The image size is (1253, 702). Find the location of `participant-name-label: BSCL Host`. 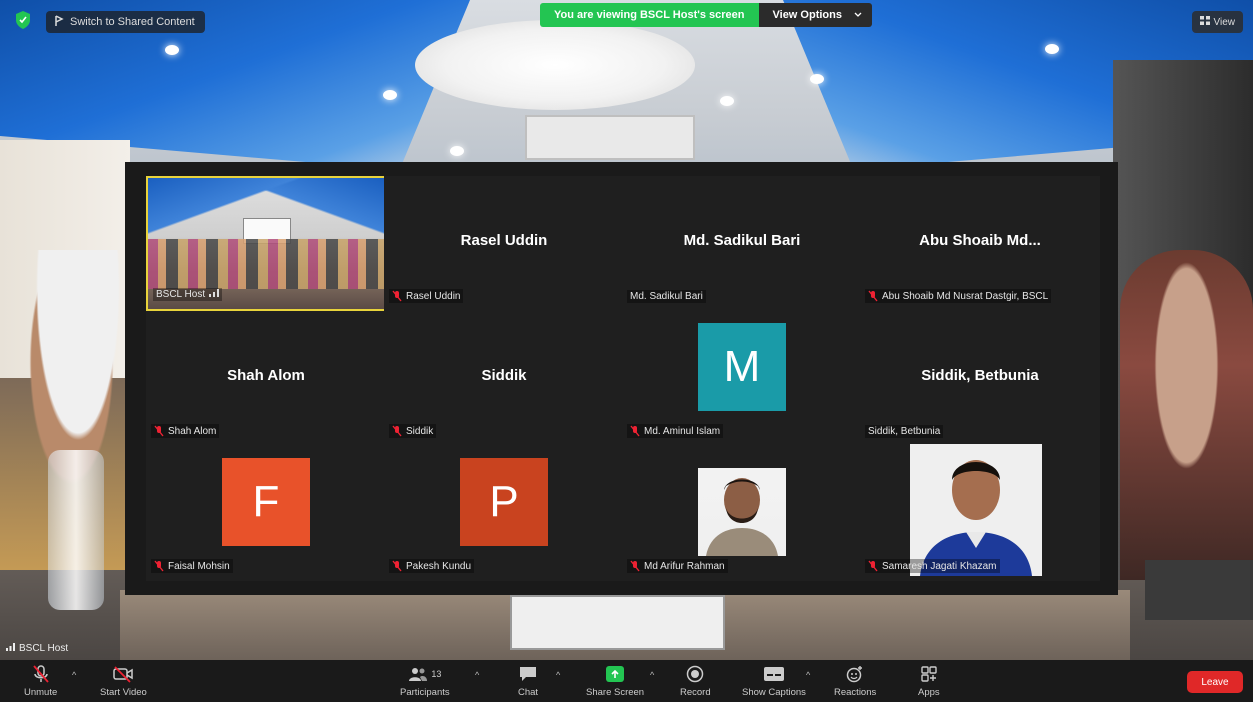

participant-name-label: BSCL Host is located at coordinates (188, 294).